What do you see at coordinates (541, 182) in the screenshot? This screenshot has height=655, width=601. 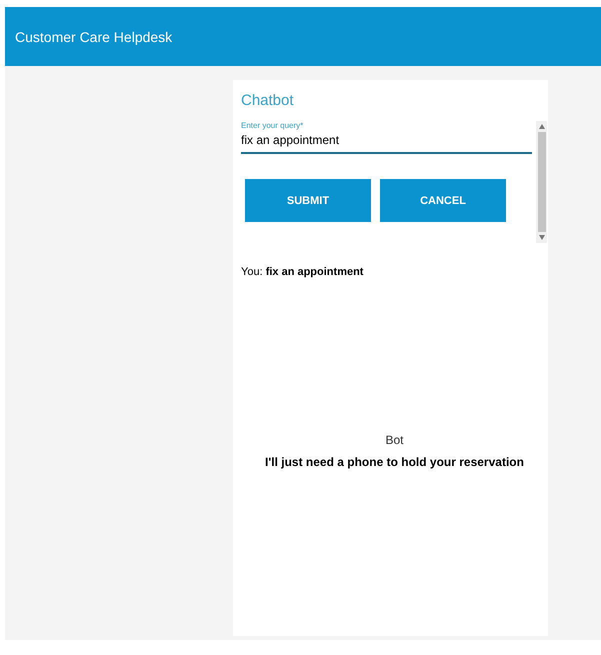 I see `scrollbar` at bounding box center [541, 182].